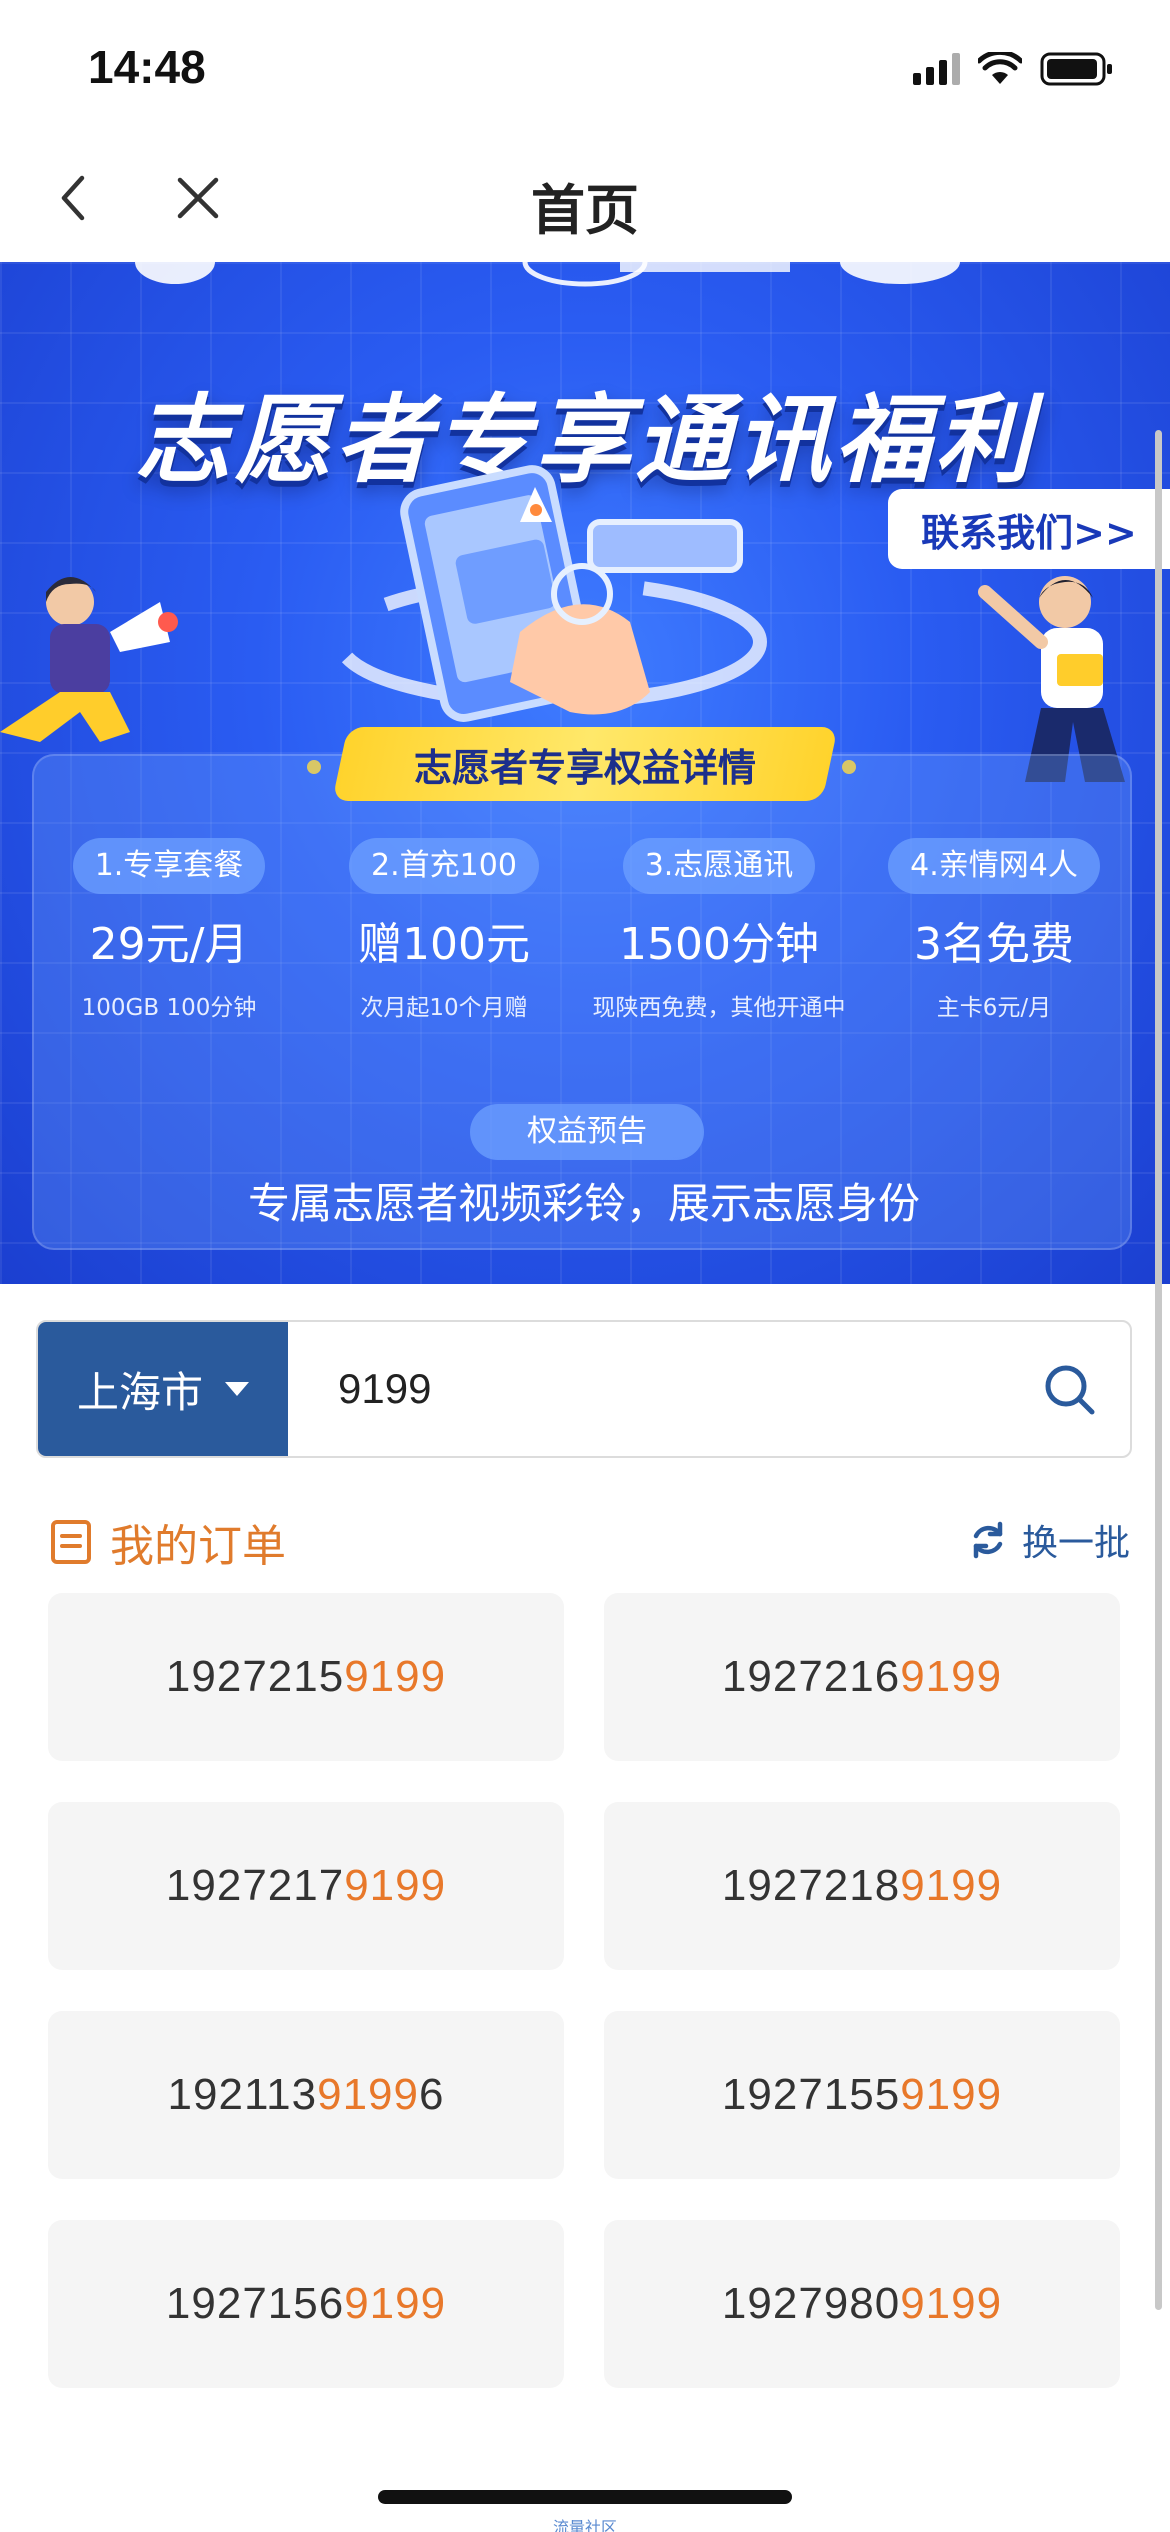 This screenshot has width=1170, height=2532. I want to click on benefit-tag: 4.亲情网4人, so click(994, 866).